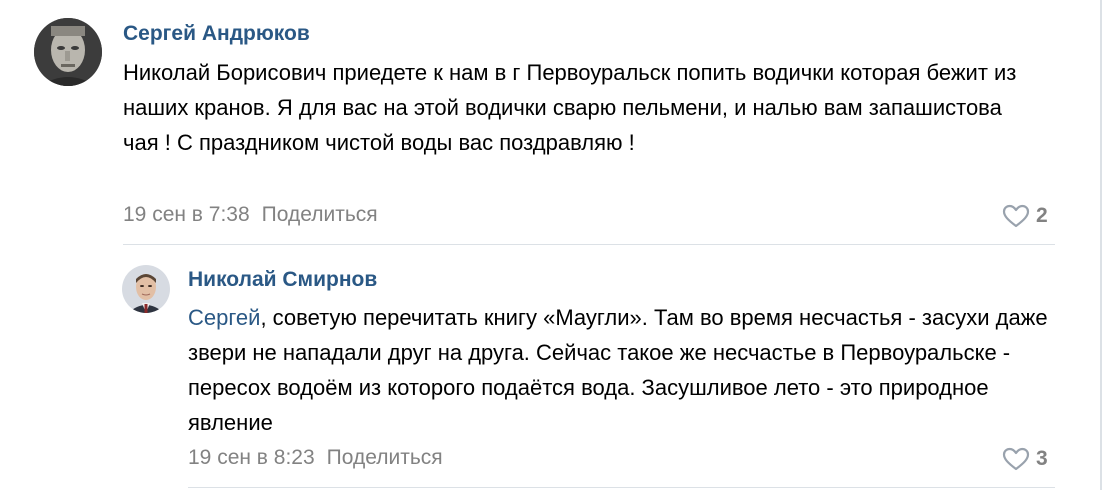  Describe the element at coordinates (216, 34) in the screenshot. I see `author-name: Сергей Андрюков` at that location.